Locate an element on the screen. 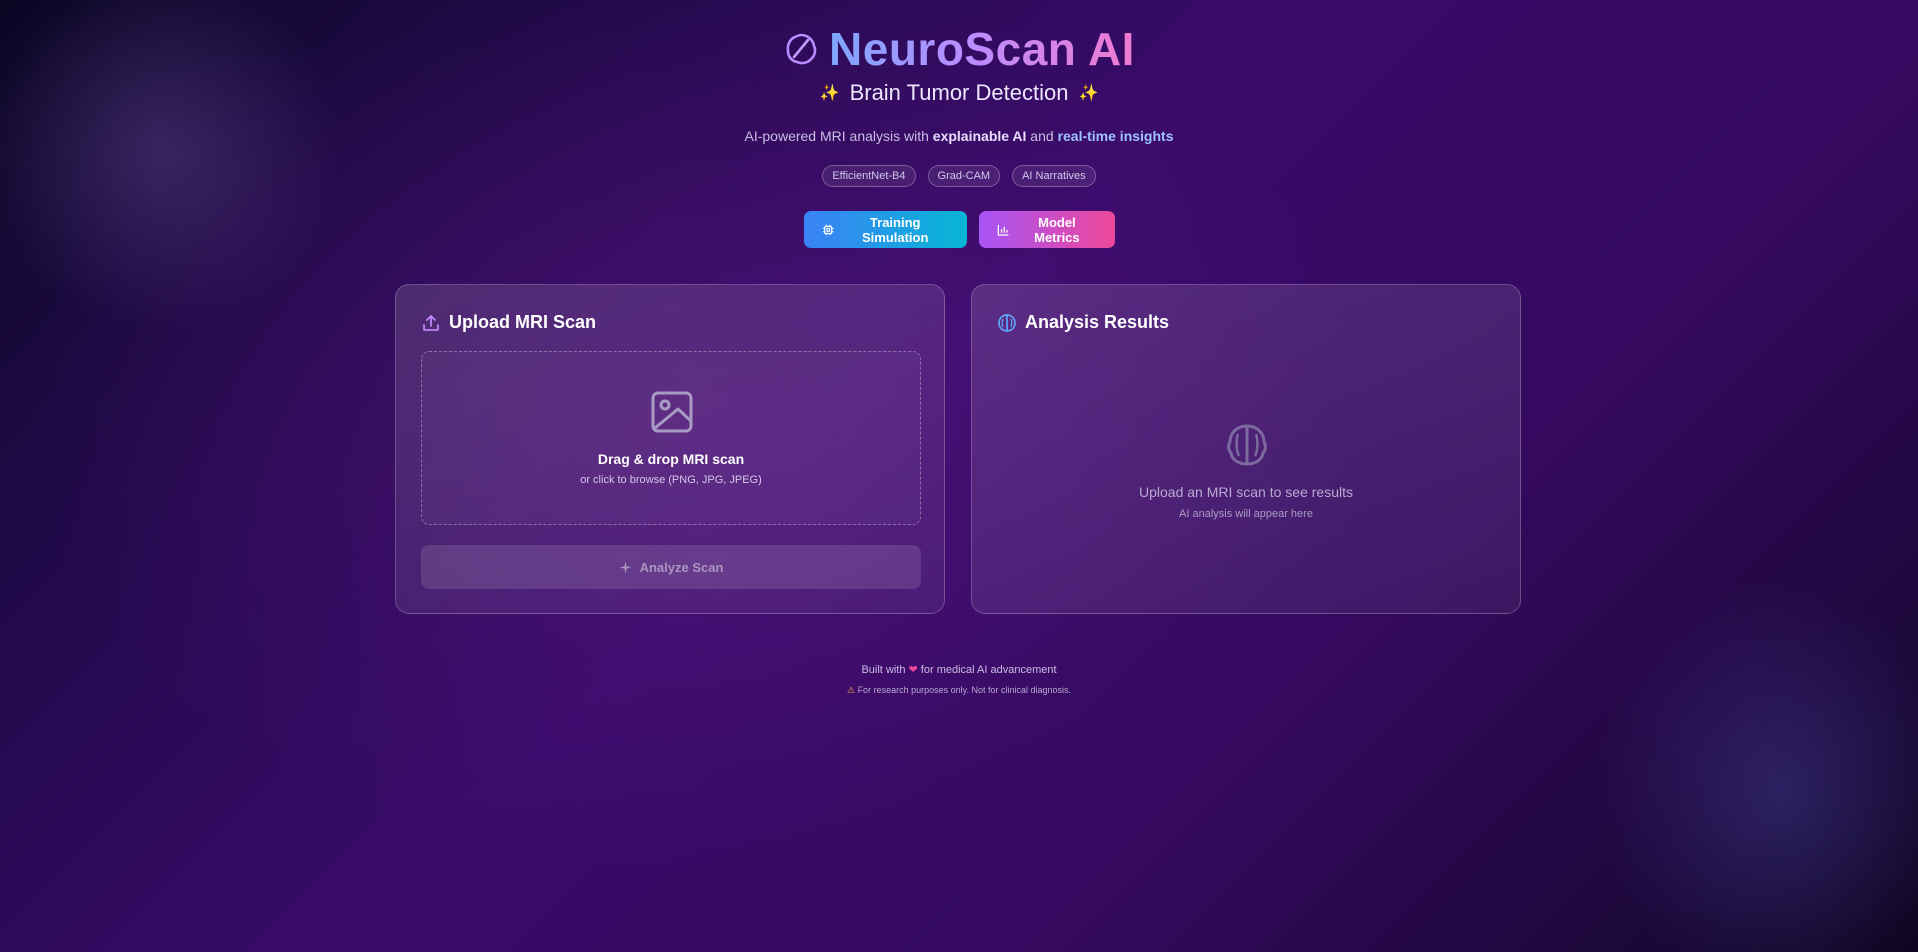 The height and width of the screenshot is (952, 1918). analyze-scan-button: Analyze Scan is located at coordinates (671, 567).